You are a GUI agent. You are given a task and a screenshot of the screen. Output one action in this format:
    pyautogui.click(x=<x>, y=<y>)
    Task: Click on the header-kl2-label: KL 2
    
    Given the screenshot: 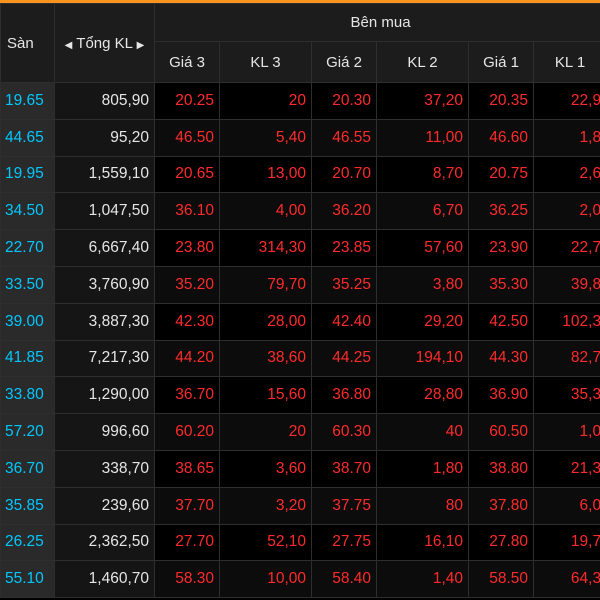 What is the action you would take?
    pyautogui.click(x=422, y=62)
    